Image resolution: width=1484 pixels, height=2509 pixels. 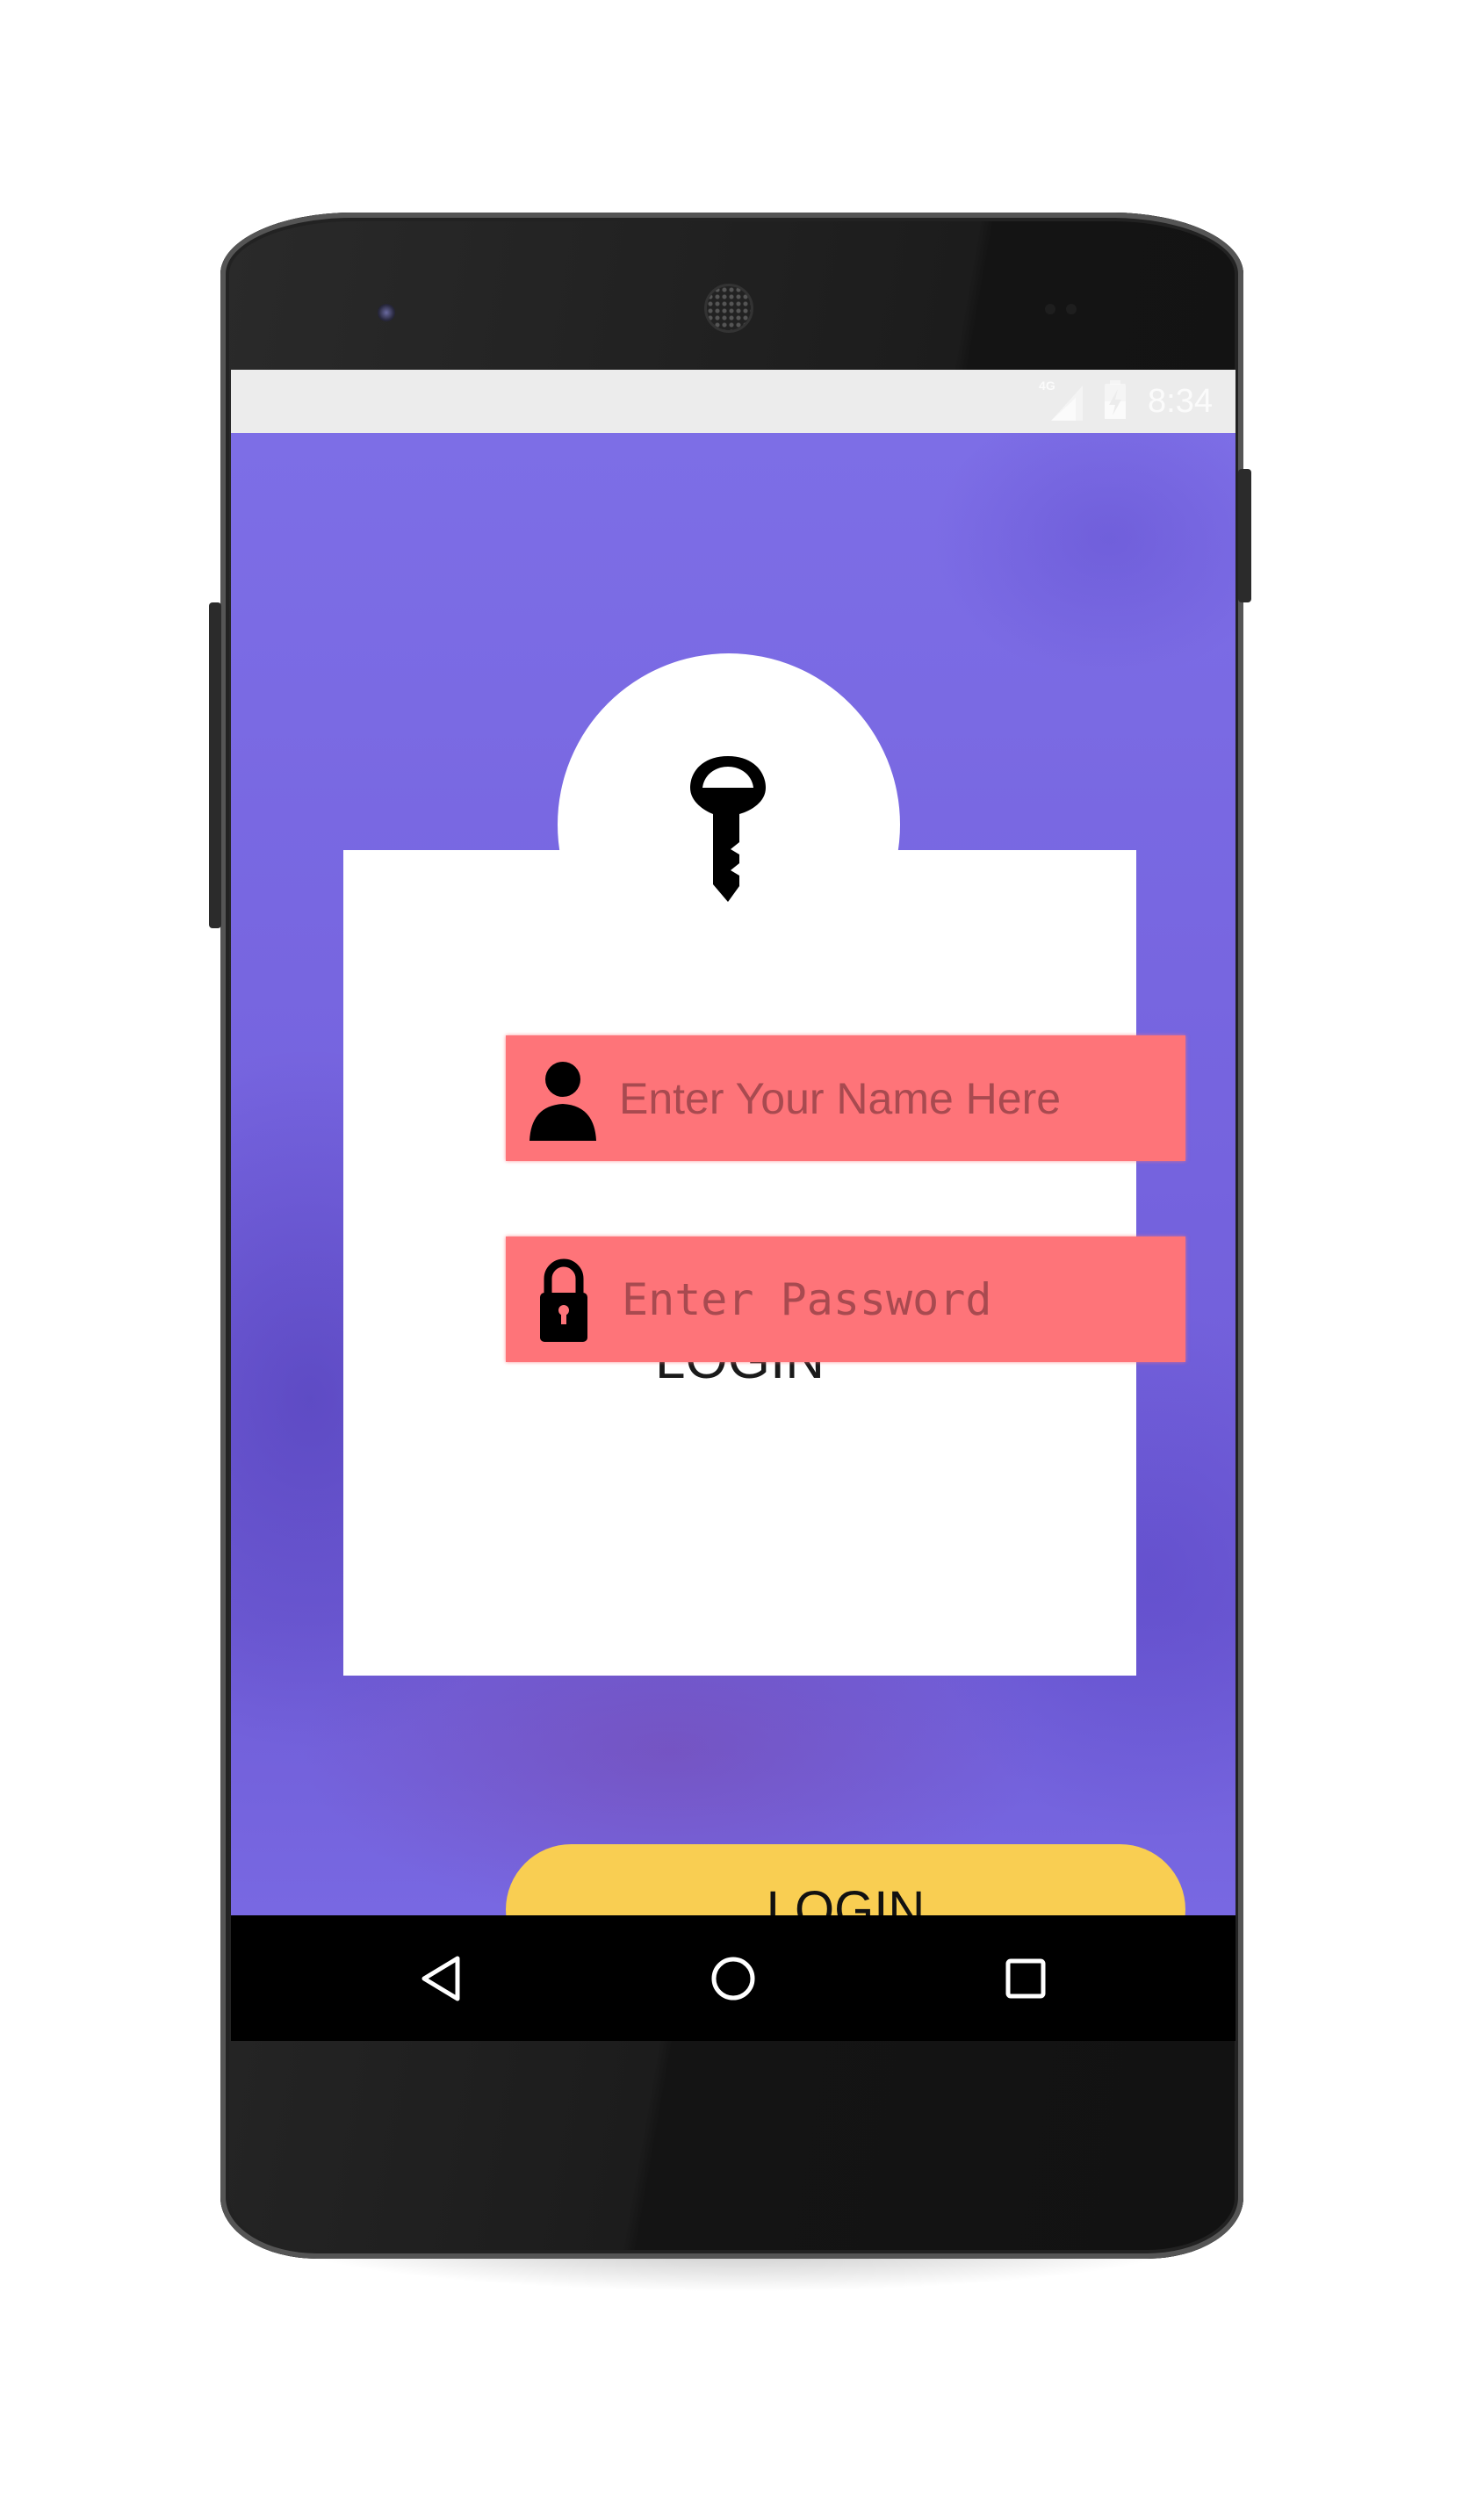 I want to click on home-icon, so click(x=733, y=1978).